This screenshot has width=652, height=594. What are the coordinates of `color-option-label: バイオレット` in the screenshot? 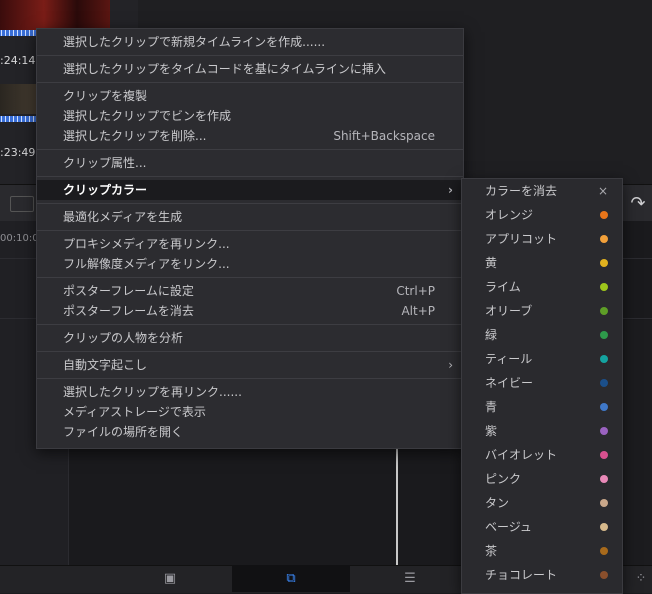 It's located at (521, 455).